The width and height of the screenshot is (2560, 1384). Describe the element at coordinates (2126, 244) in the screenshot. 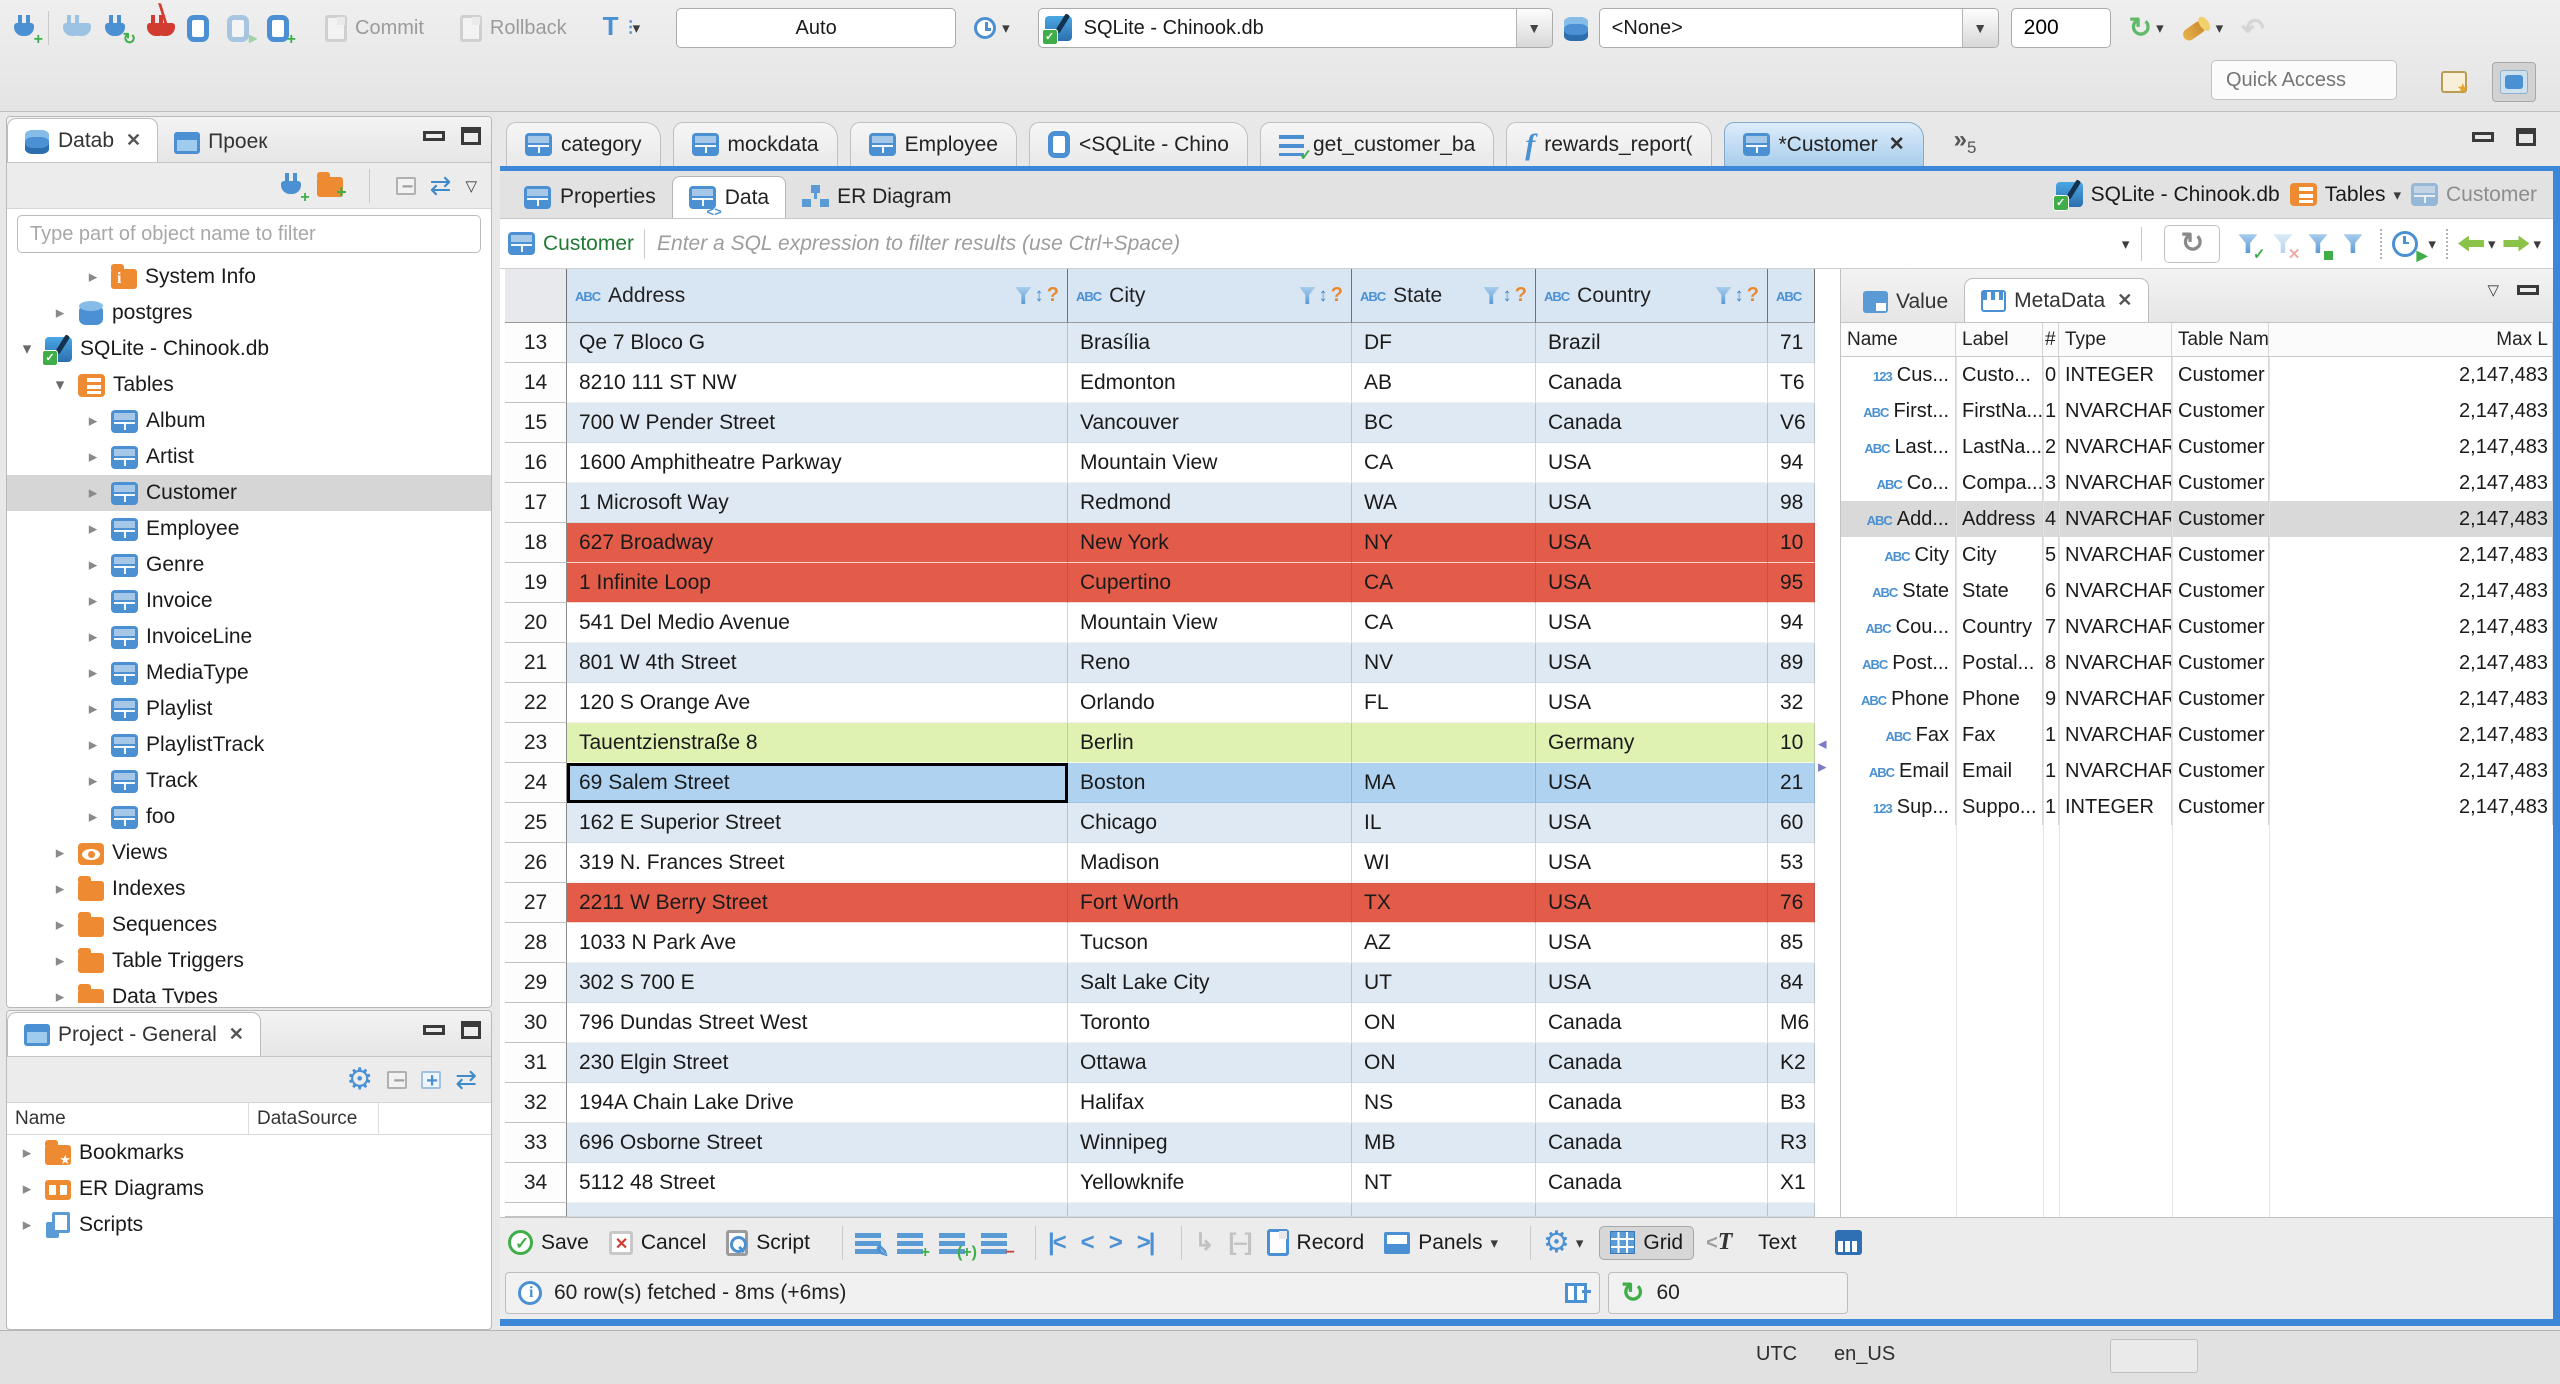

I see `filter-history-dropdown: ▾` at that location.